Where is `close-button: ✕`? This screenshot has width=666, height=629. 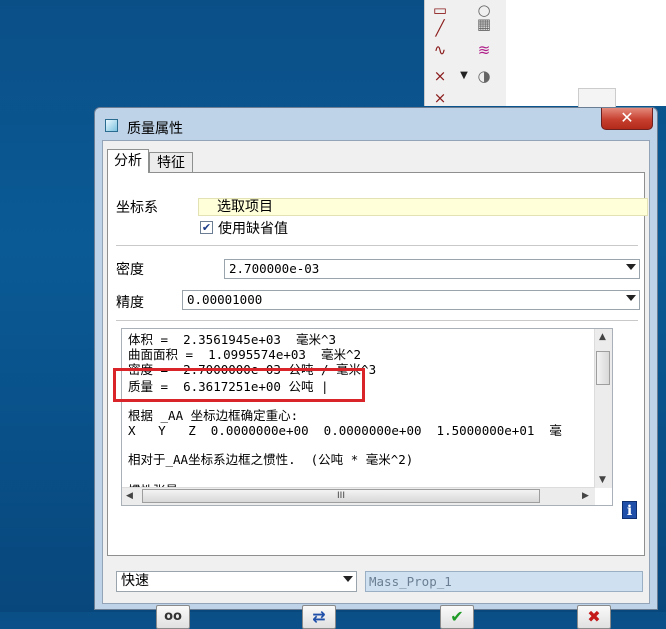 close-button: ✕ is located at coordinates (627, 119).